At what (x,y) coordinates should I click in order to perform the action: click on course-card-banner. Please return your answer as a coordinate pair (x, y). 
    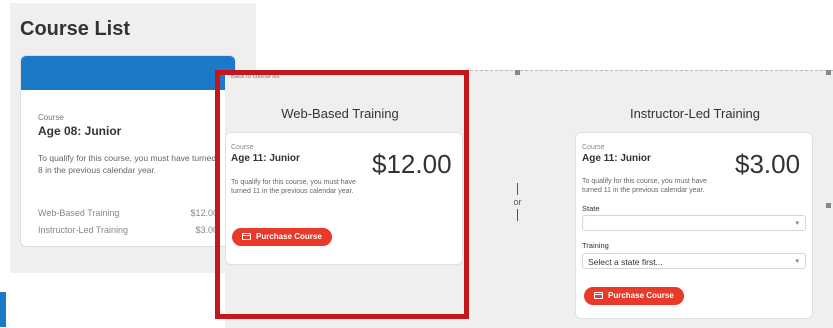
    Looking at the image, I should click on (128, 73).